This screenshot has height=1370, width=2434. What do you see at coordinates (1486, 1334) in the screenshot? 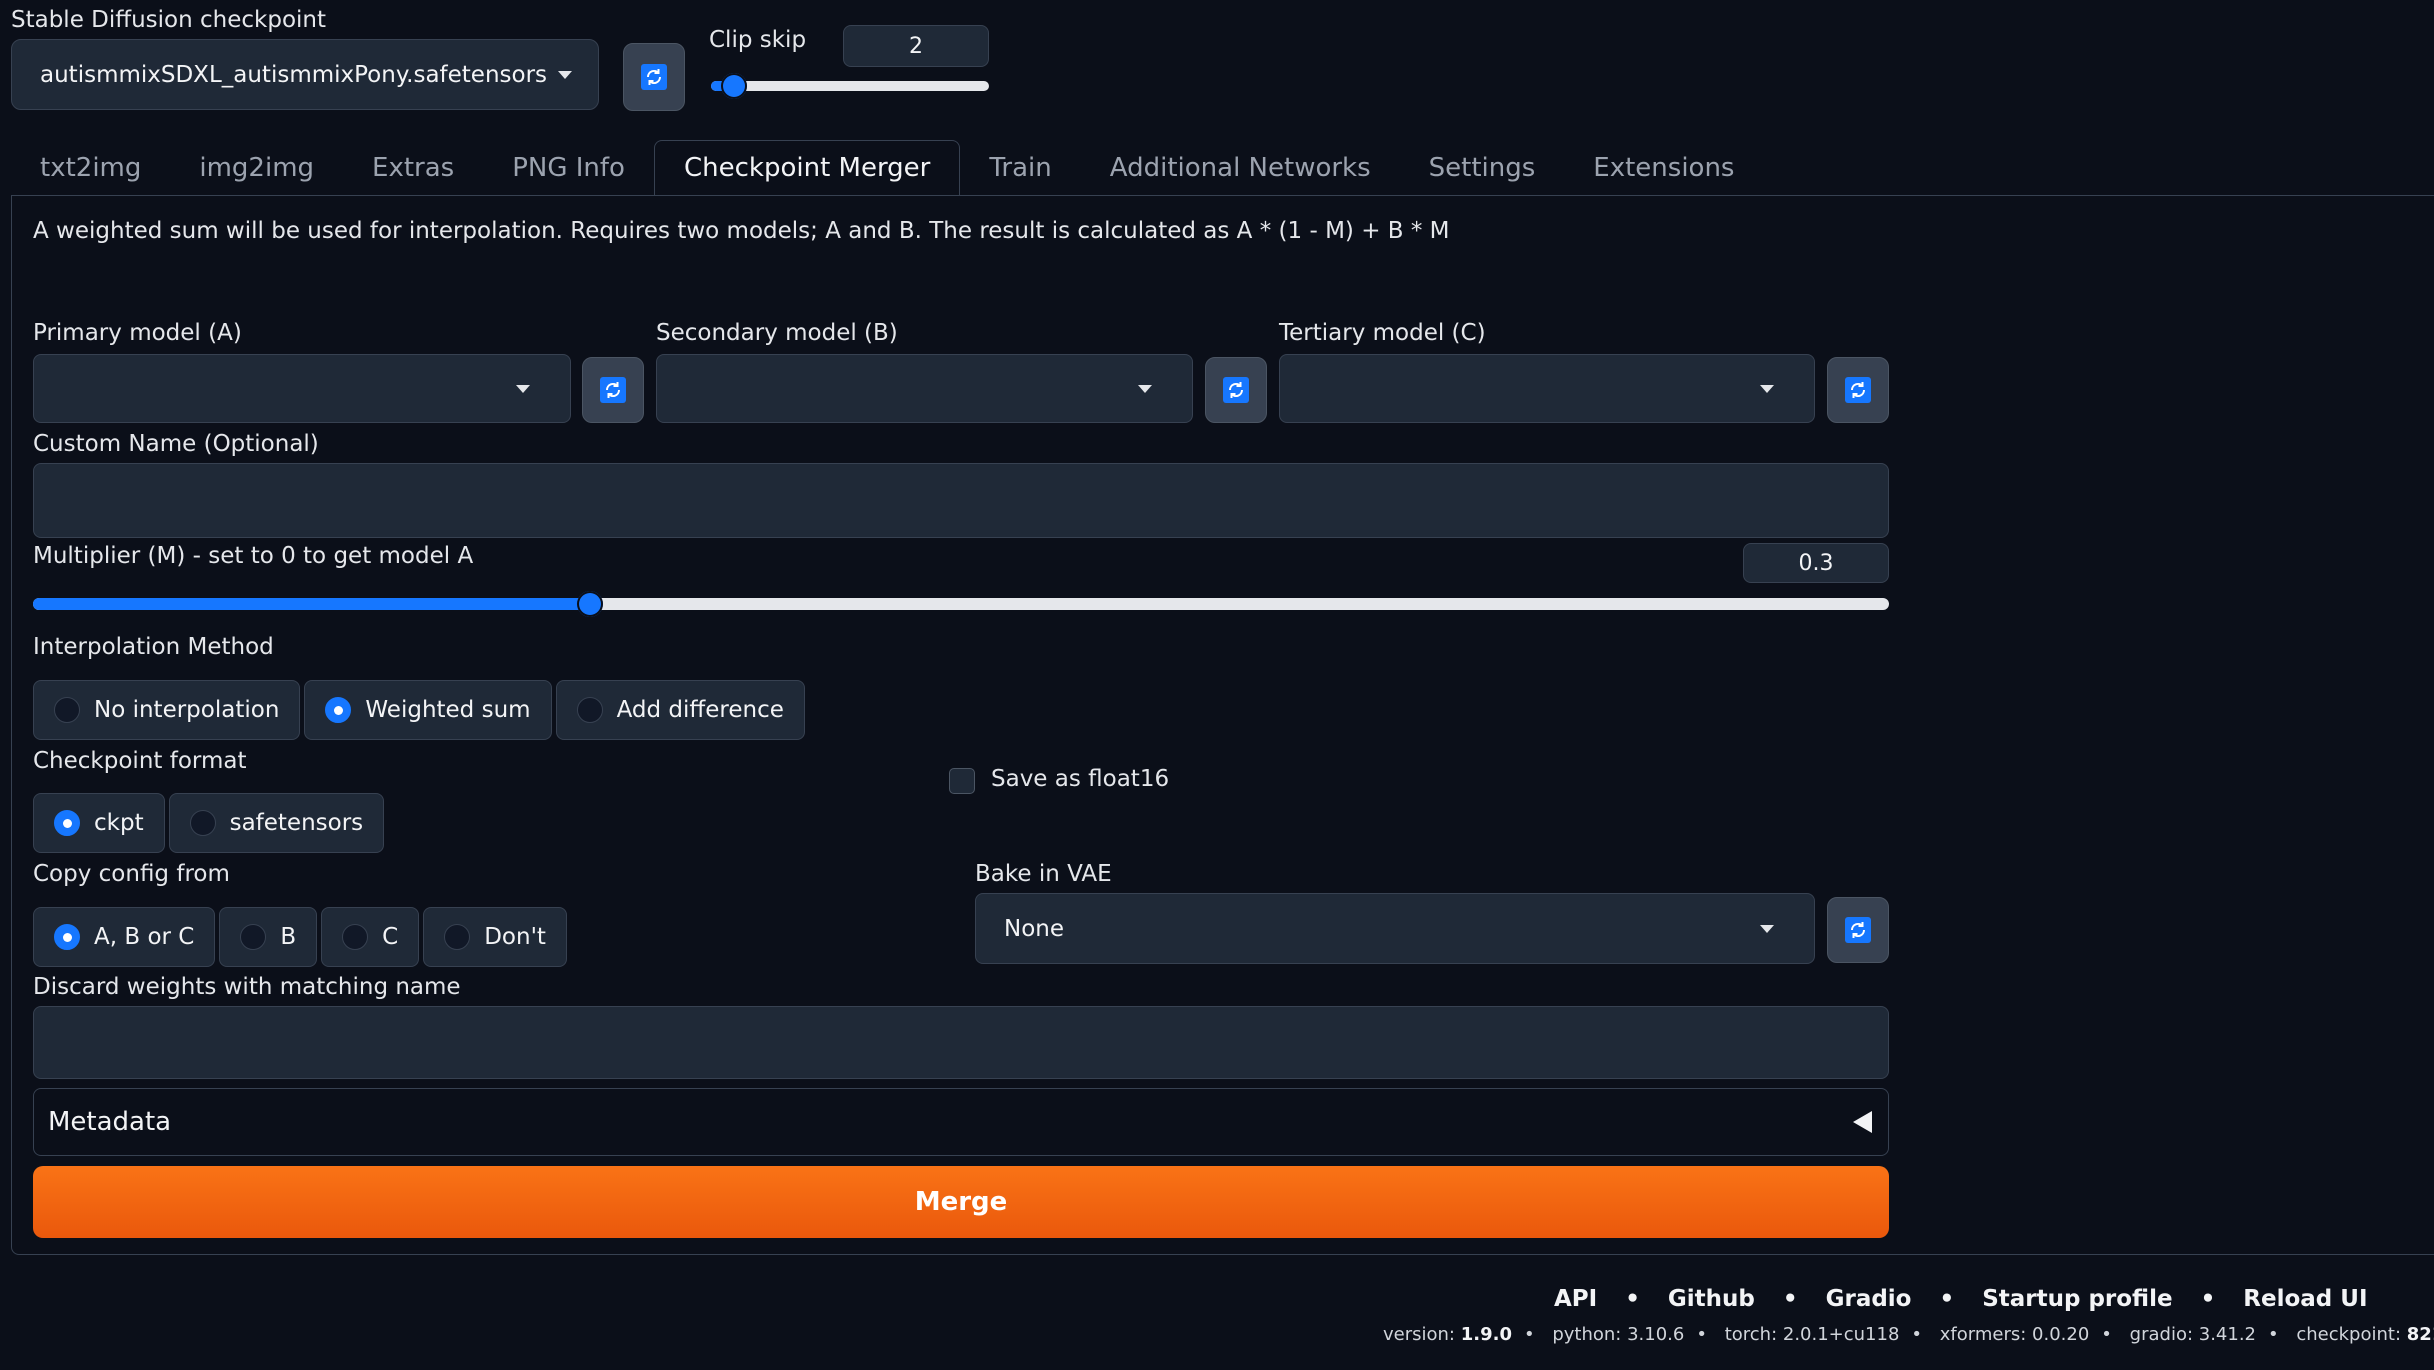
I see `version-value: 1.9.0` at bounding box center [1486, 1334].